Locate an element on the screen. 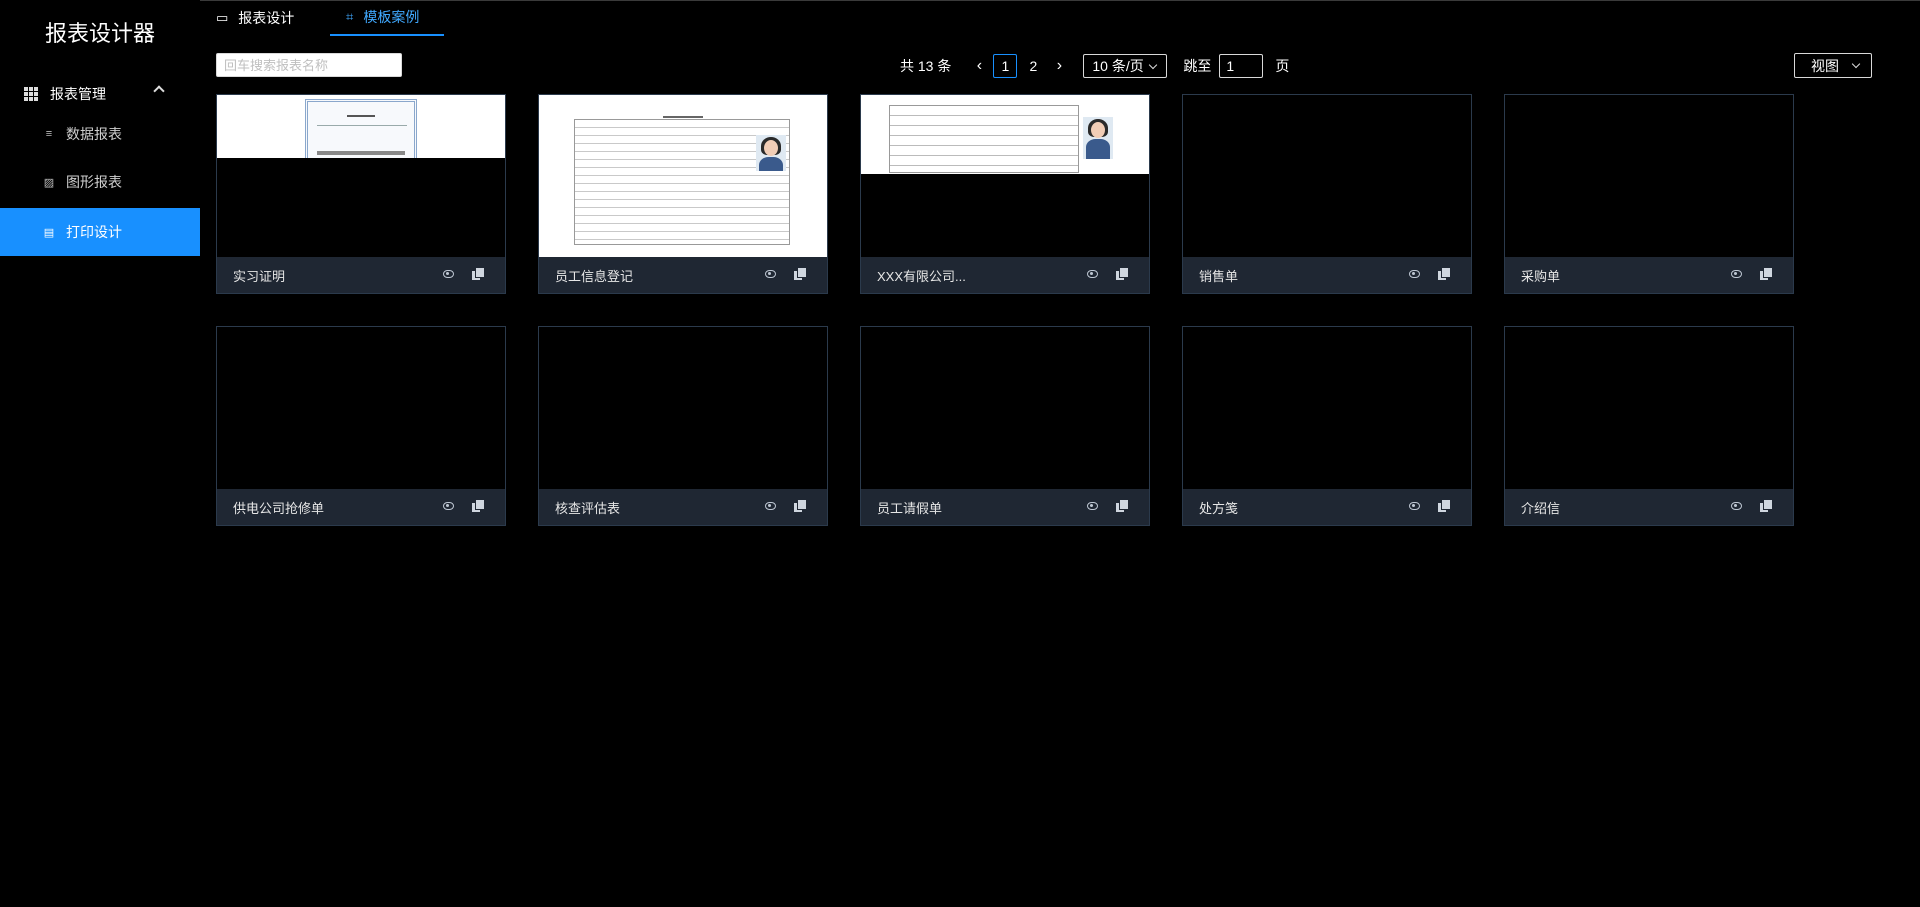 The image size is (1920, 907). sidebar-item-data-report: ≡ 数据报表 is located at coordinates (100, 134).